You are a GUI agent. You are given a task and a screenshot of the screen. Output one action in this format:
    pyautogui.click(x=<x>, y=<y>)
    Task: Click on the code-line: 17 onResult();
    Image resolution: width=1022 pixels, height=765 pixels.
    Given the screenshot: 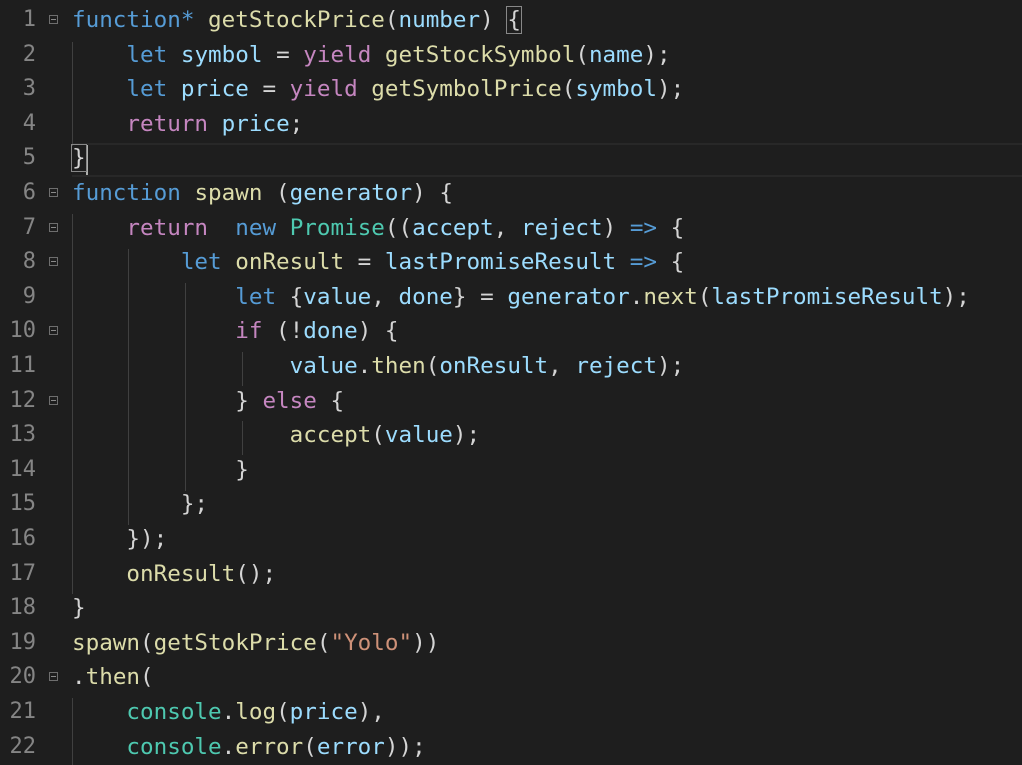 What is the action you would take?
    pyautogui.click(x=511, y=574)
    